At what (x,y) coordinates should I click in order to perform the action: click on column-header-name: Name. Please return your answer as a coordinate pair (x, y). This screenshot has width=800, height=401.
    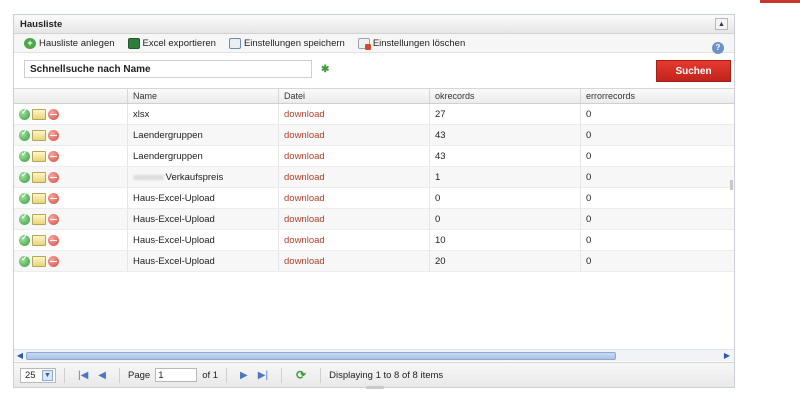
    Looking at the image, I should click on (203, 96).